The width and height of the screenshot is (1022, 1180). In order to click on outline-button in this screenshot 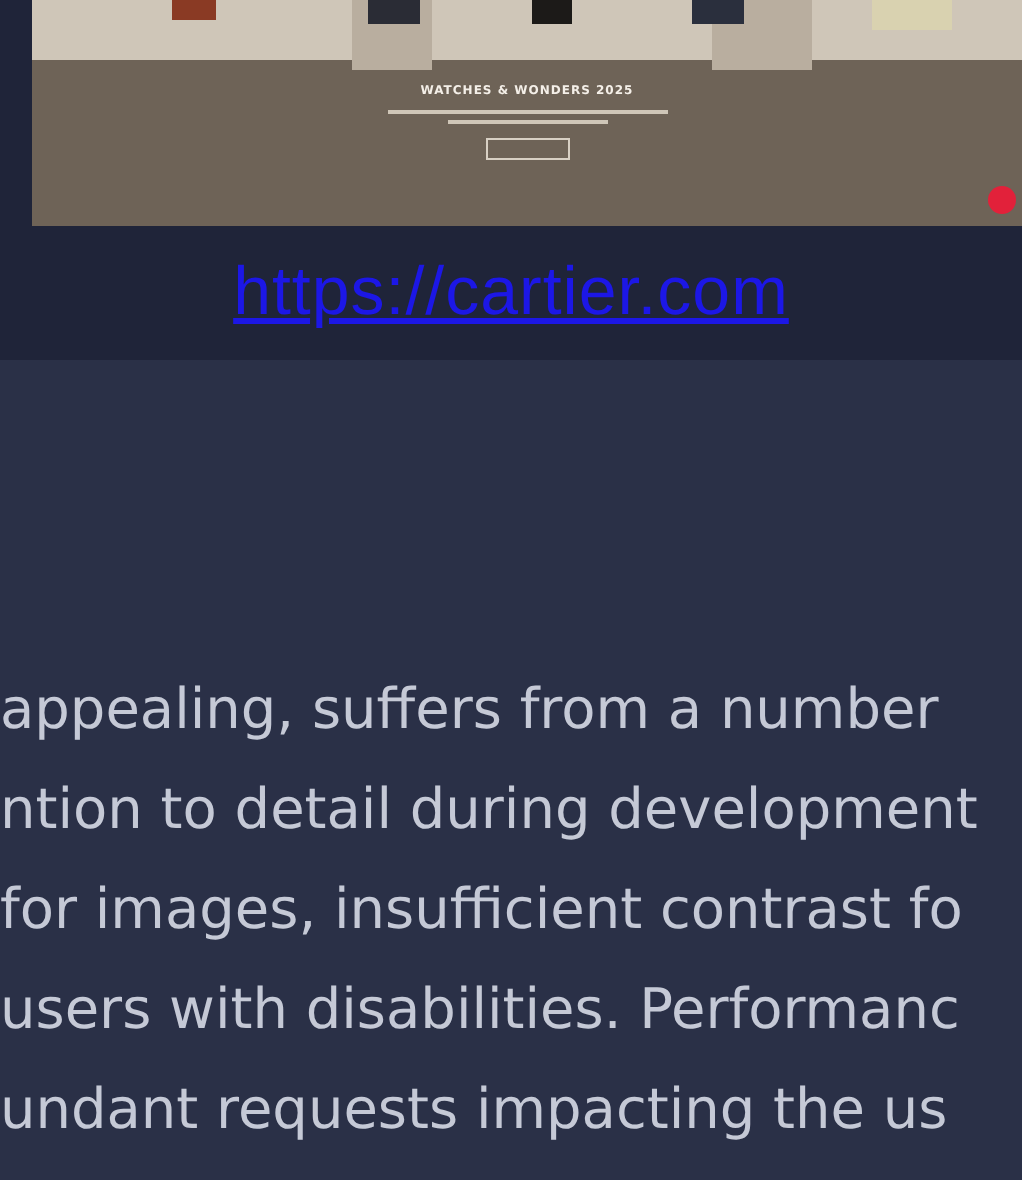, I will do `click(527, 149)`.